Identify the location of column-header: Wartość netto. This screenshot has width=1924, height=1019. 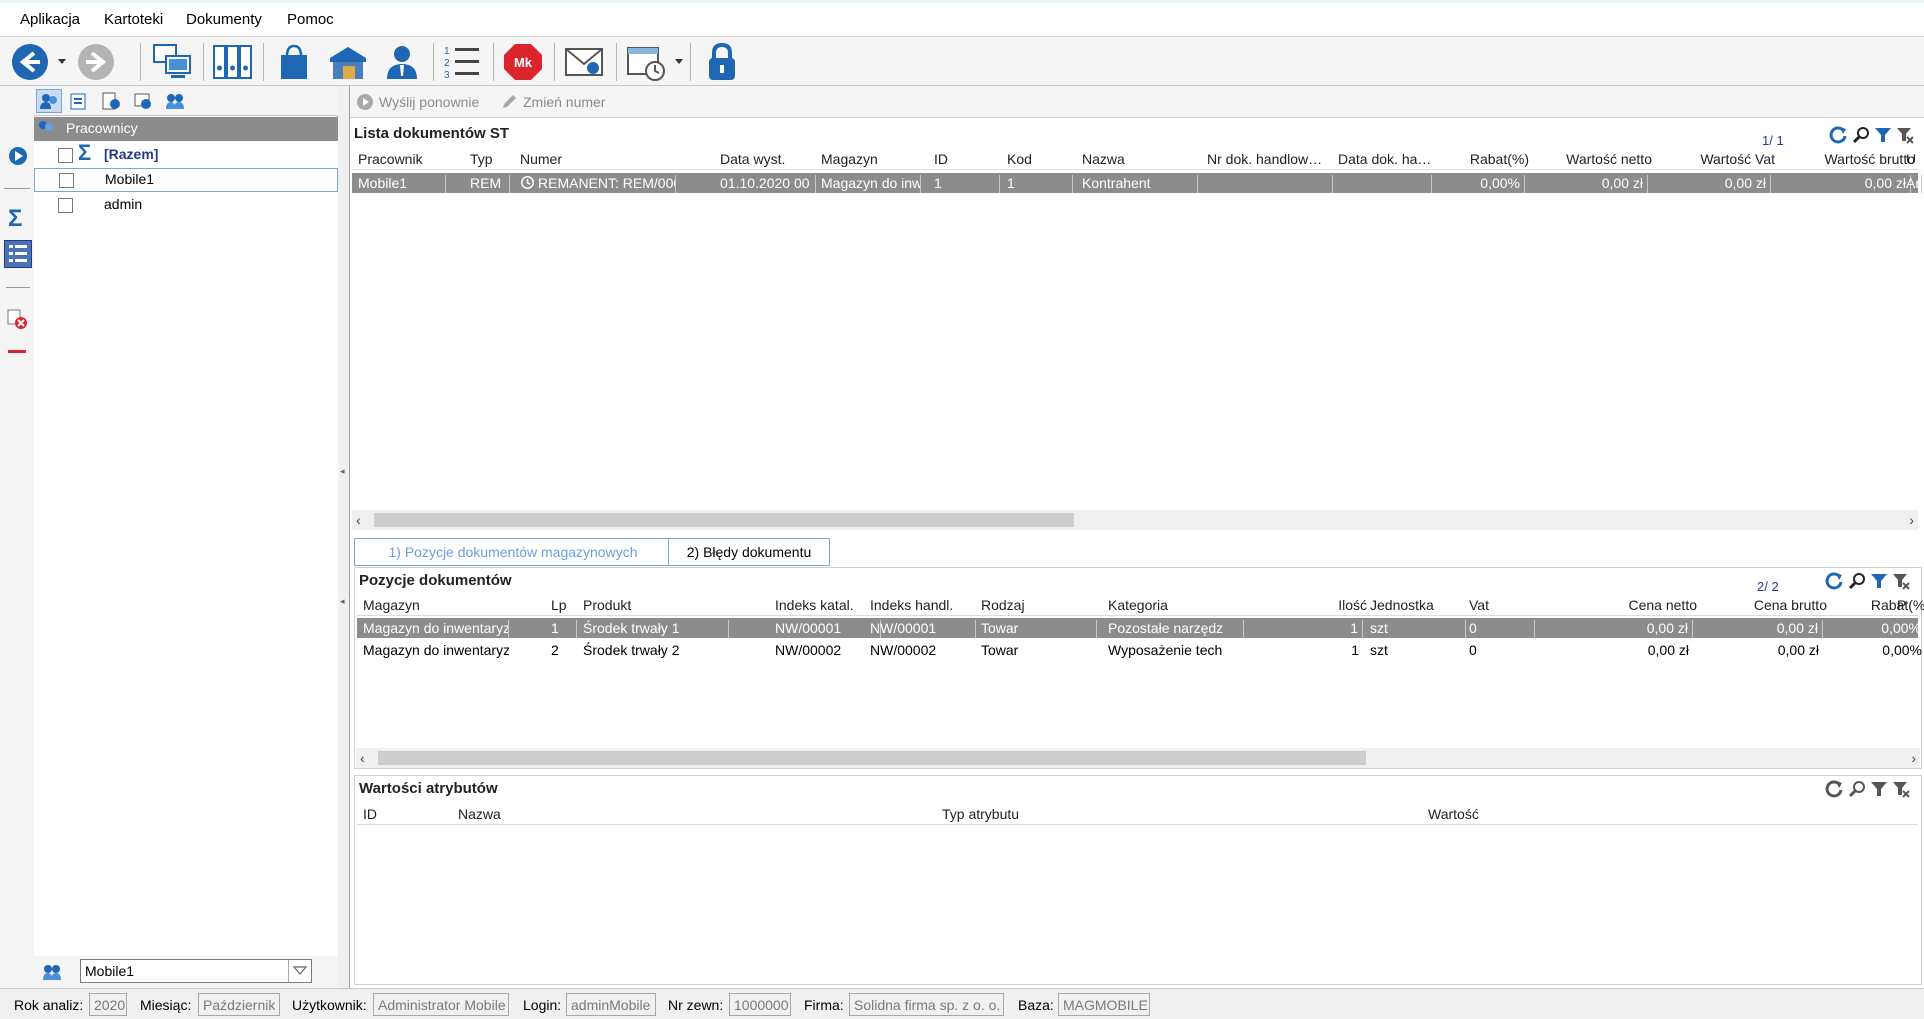
(1591, 159).